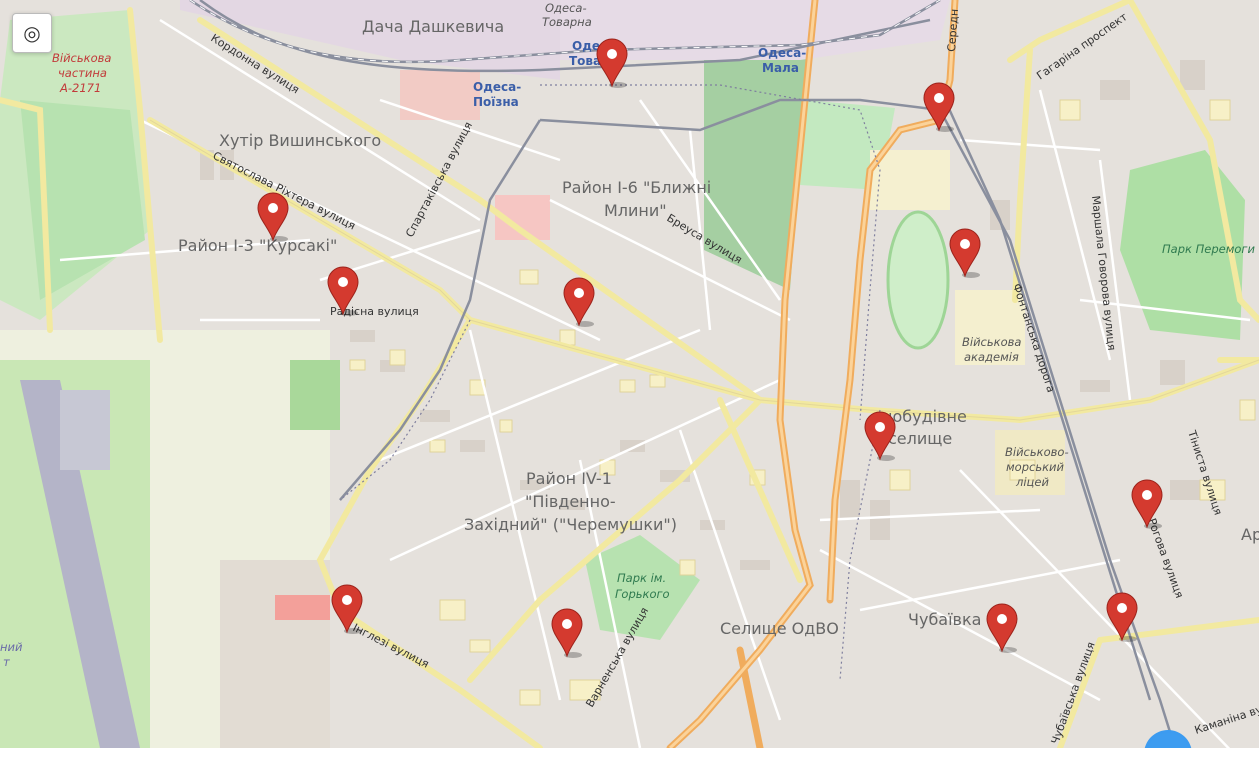 The height and width of the screenshot is (770, 1259). Describe the element at coordinates (300, 140) in the screenshot. I see `district-khutir-vyshynskoho: Хутір Вишинського` at that location.